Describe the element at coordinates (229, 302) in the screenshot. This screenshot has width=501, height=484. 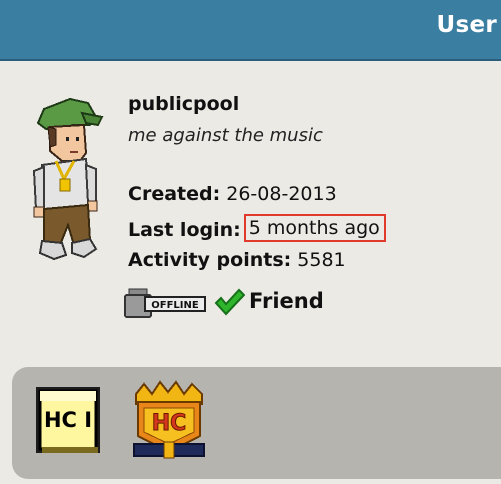
I see `check-icon` at that location.